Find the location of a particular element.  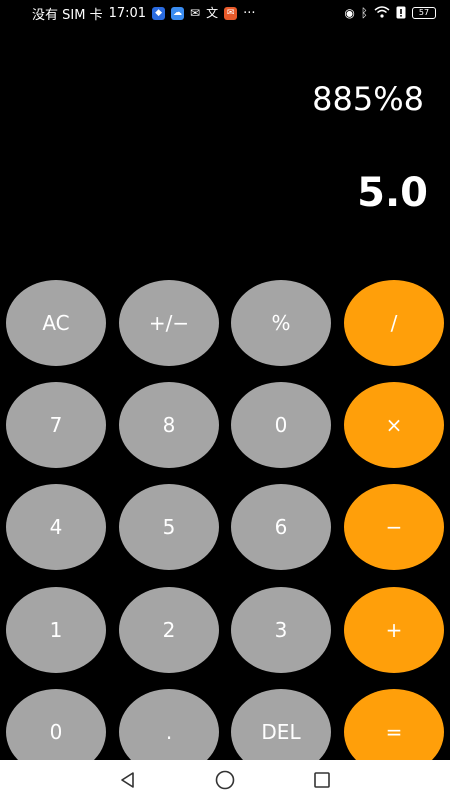

divide-button: / is located at coordinates (394, 323).